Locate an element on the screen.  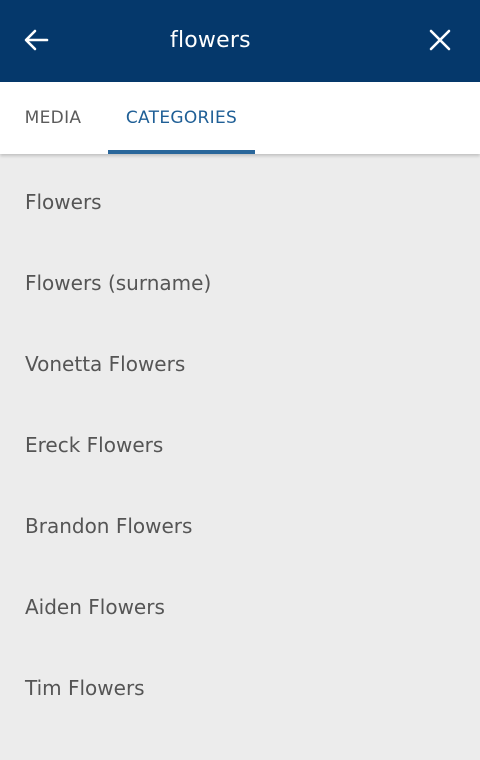
close-button is located at coordinates (440, 40).